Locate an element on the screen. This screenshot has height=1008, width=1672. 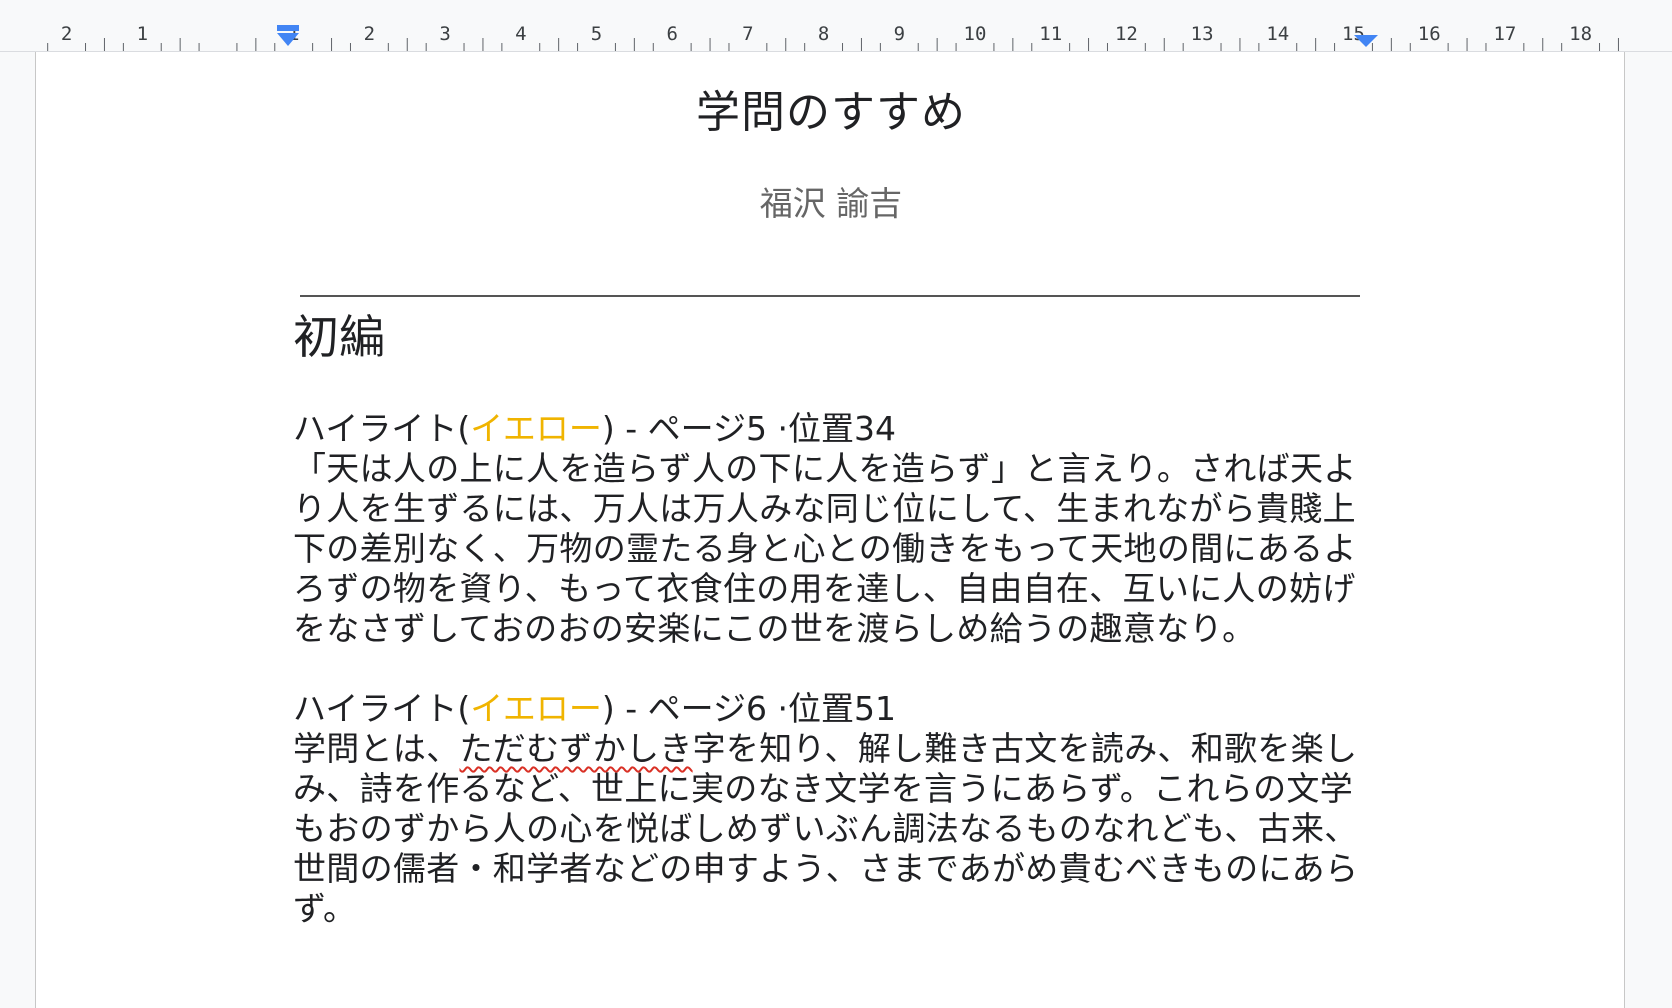
misspelled-word: ただむずかしき is located at coordinates (576, 748).